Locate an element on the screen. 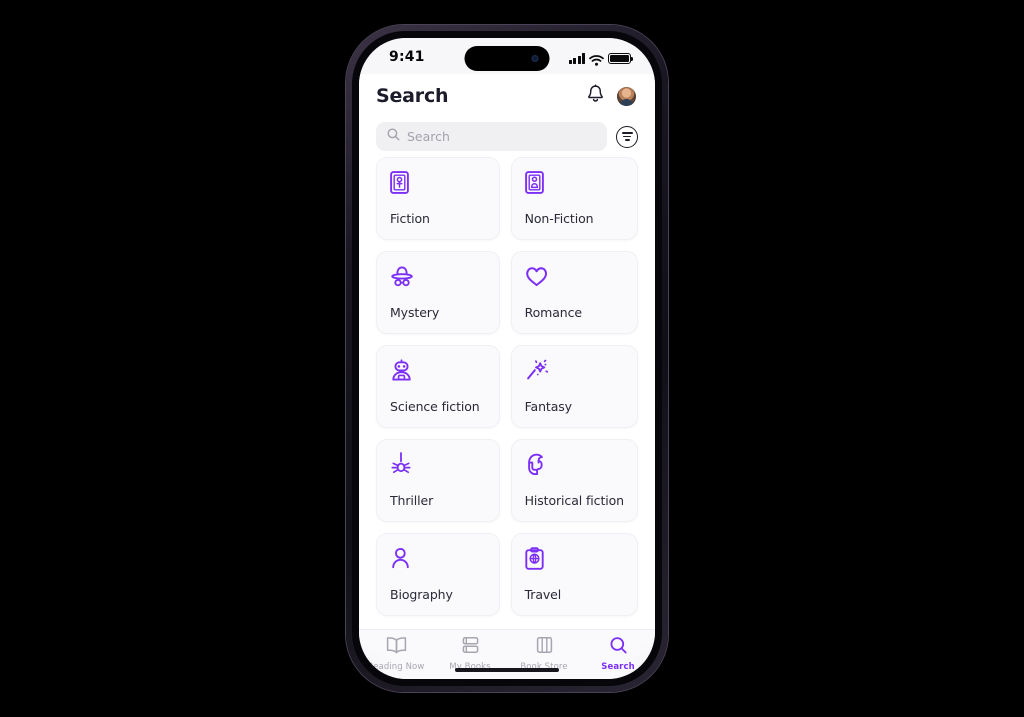 The height and width of the screenshot is (717, 1024). search-placeholder: Search is located at coordinates (428, 136).